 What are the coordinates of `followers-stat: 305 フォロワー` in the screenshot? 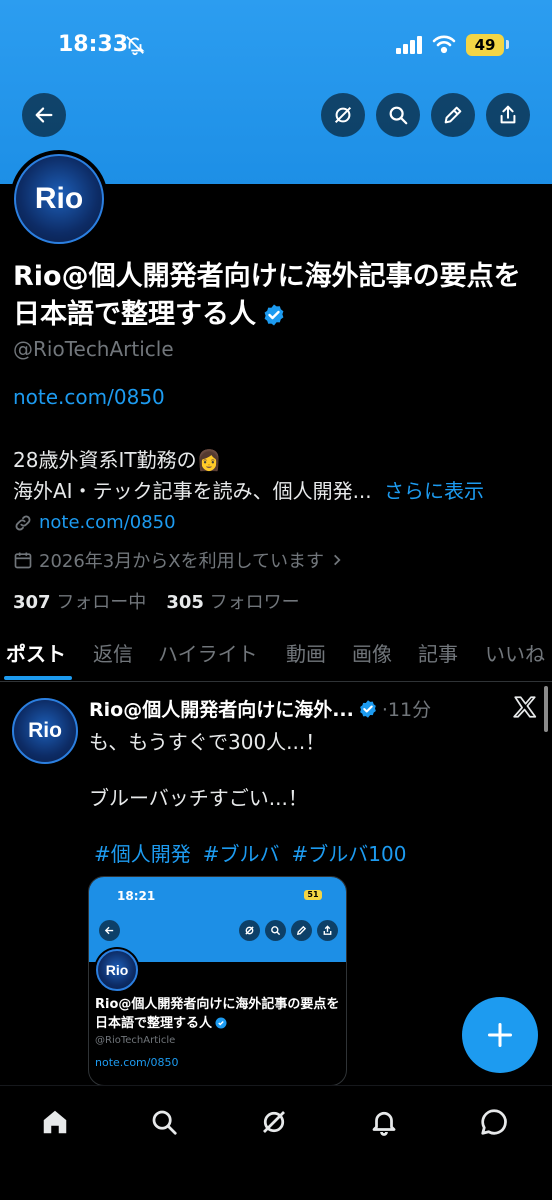 It's located at (232, 601).